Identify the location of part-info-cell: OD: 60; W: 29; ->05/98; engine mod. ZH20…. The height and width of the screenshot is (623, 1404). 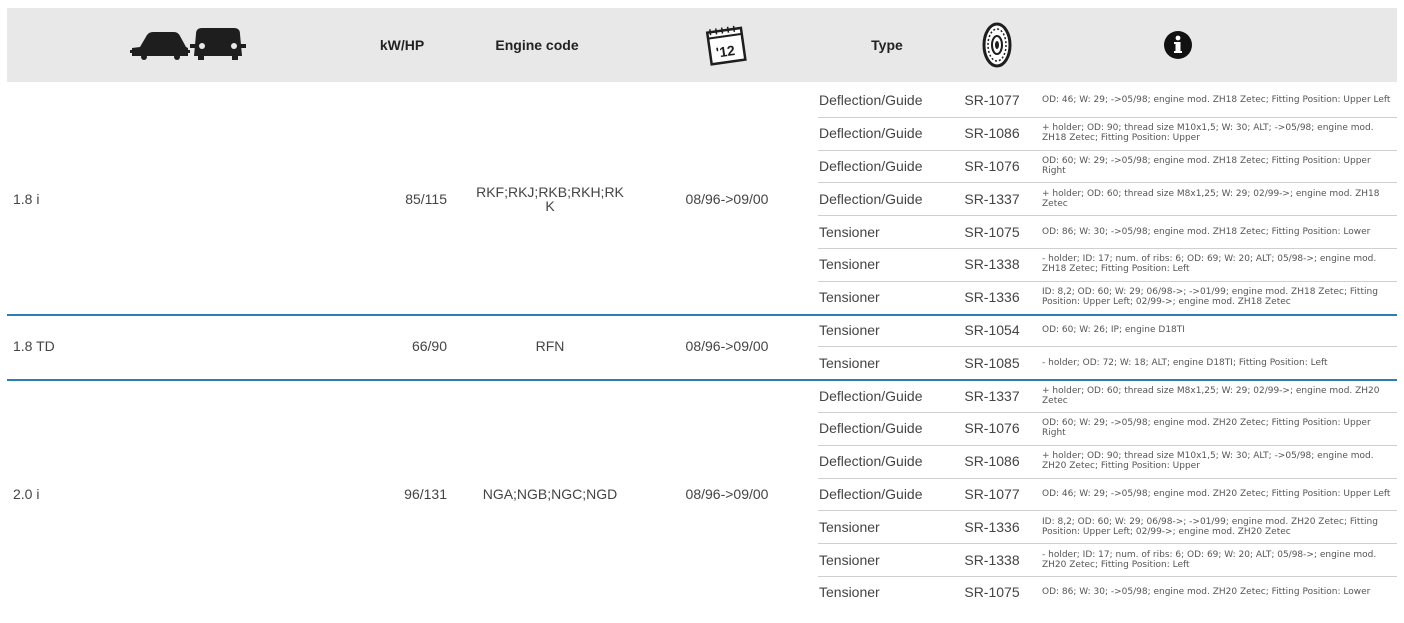
(1206, 428).